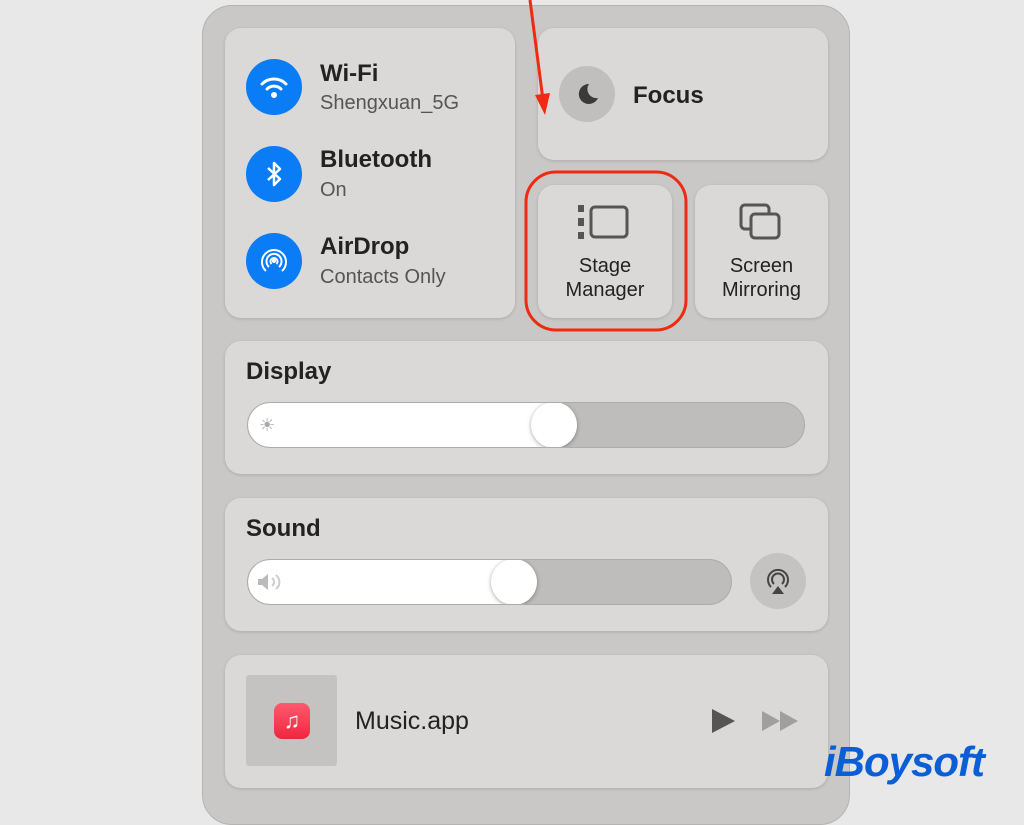  What do you see at coordinates (536, 50) in the screenshot?
I see `annotation-arrow` at bounding box center [536, 50].